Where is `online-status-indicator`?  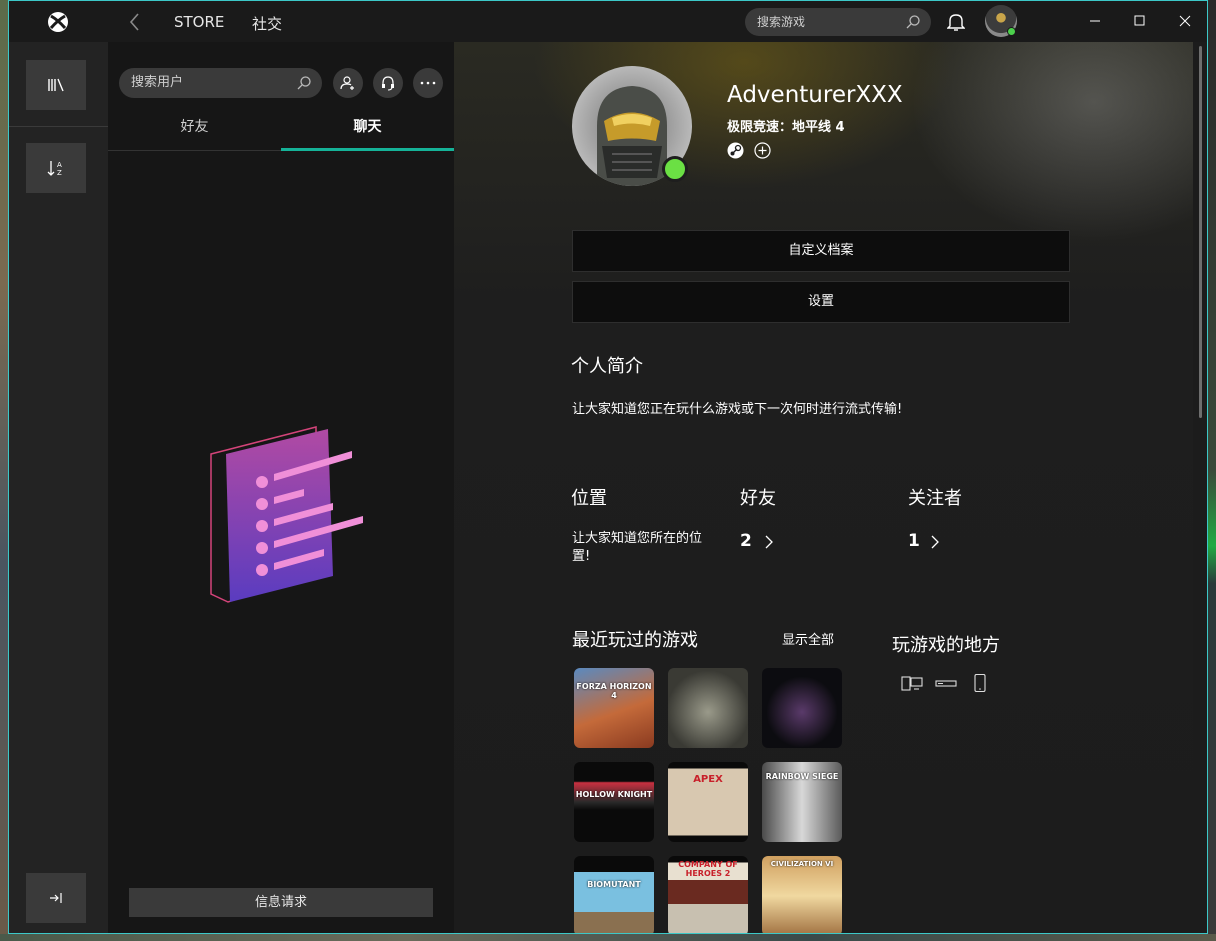 online-status-indicator is located at coordinates (675, 169).